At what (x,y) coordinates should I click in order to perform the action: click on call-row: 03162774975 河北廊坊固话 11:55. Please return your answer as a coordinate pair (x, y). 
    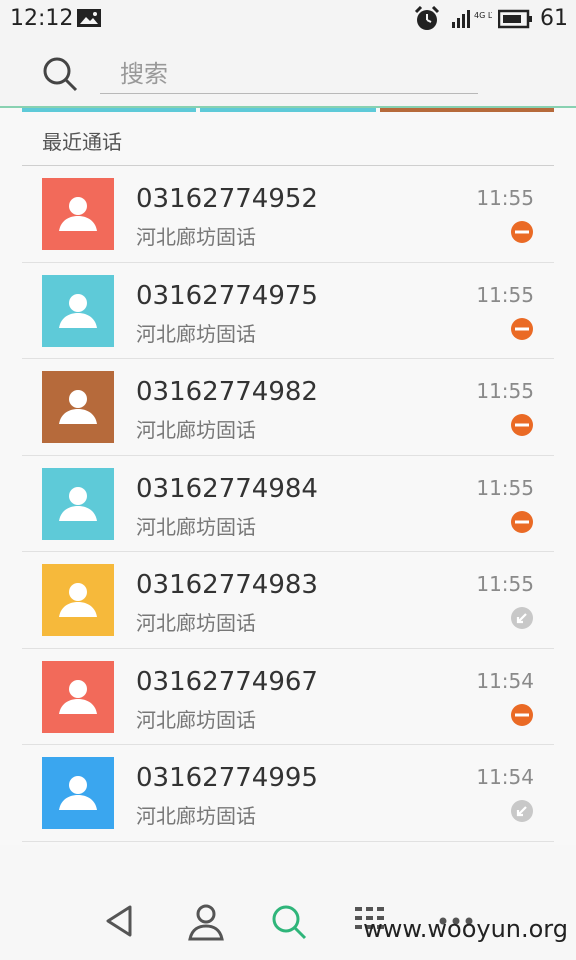
    Looking at the image, I should click on (288, 311).